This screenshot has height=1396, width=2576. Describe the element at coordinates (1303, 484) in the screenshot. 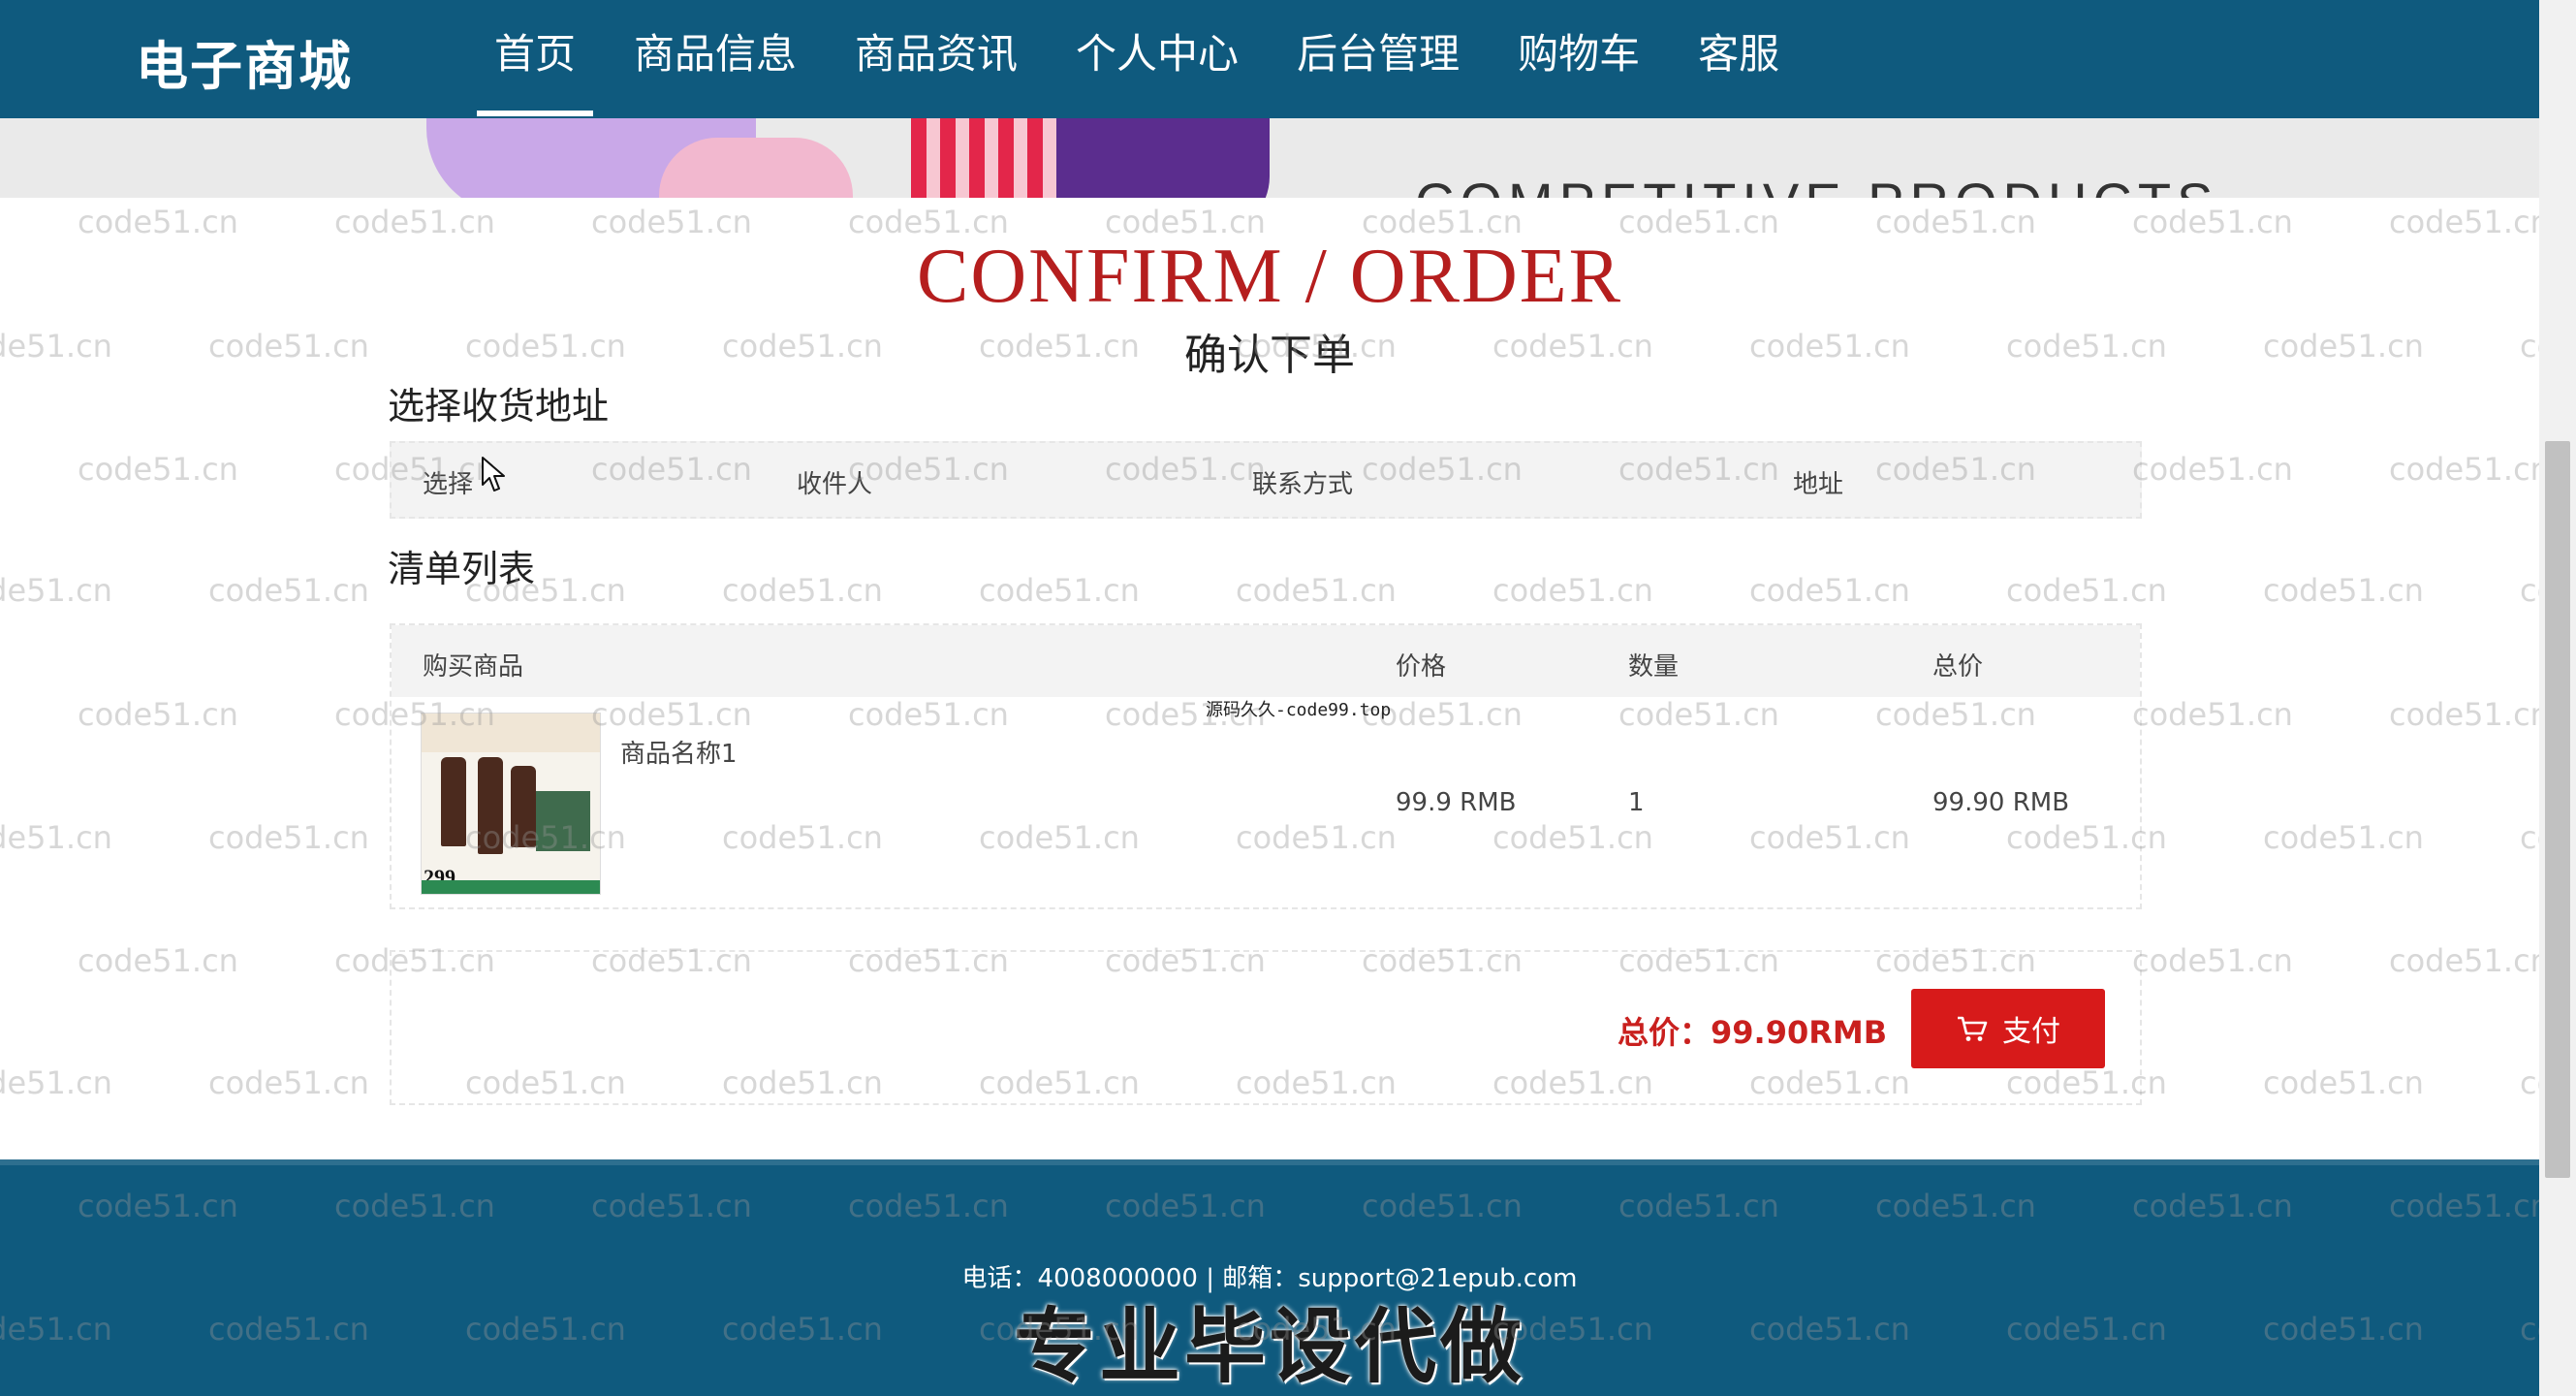

I see `address-header-contact: 联系方式` at that location.